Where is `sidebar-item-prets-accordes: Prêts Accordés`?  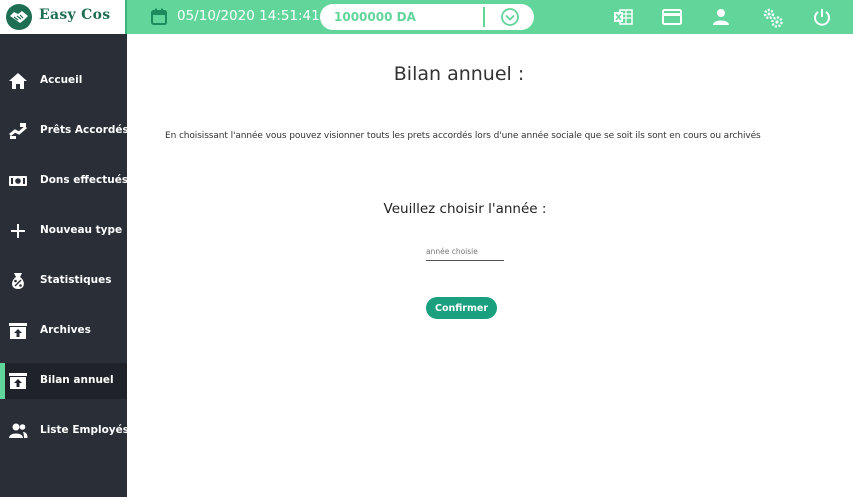
sidebar-item-prets-accordes: Prêts Accordés is located at coordinates (64, 131).